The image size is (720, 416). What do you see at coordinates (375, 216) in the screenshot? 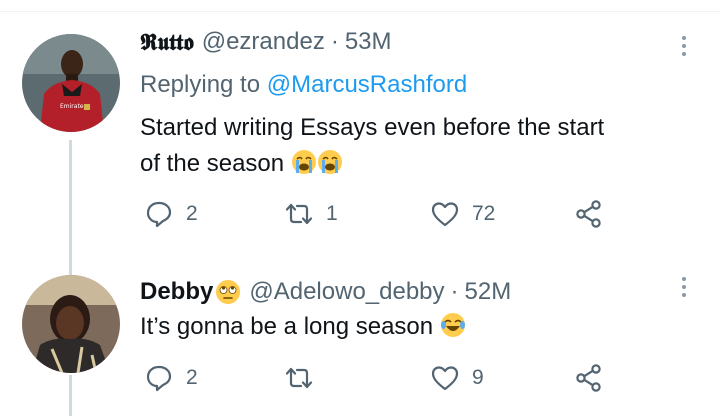
I see `tweet-actions: 2 1 72` at bounding box center [375, 216].